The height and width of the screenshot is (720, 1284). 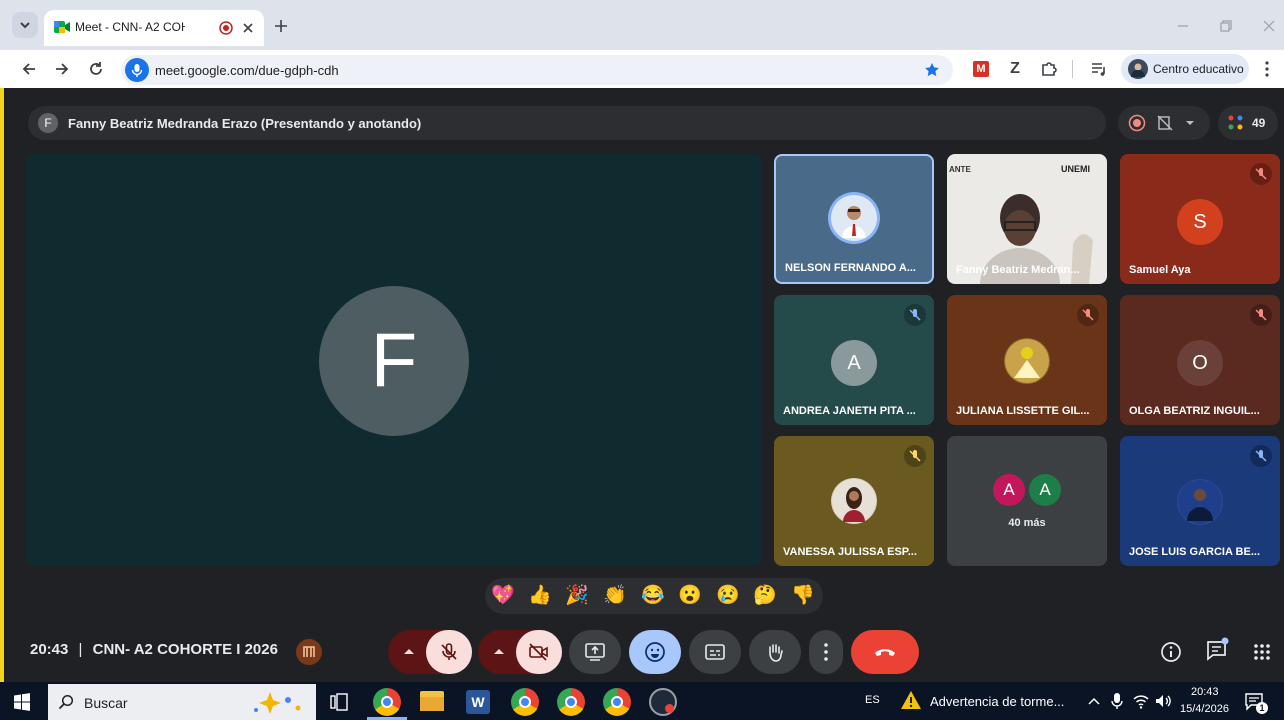 I want to click on back-icon, so click(x=29, y=69).